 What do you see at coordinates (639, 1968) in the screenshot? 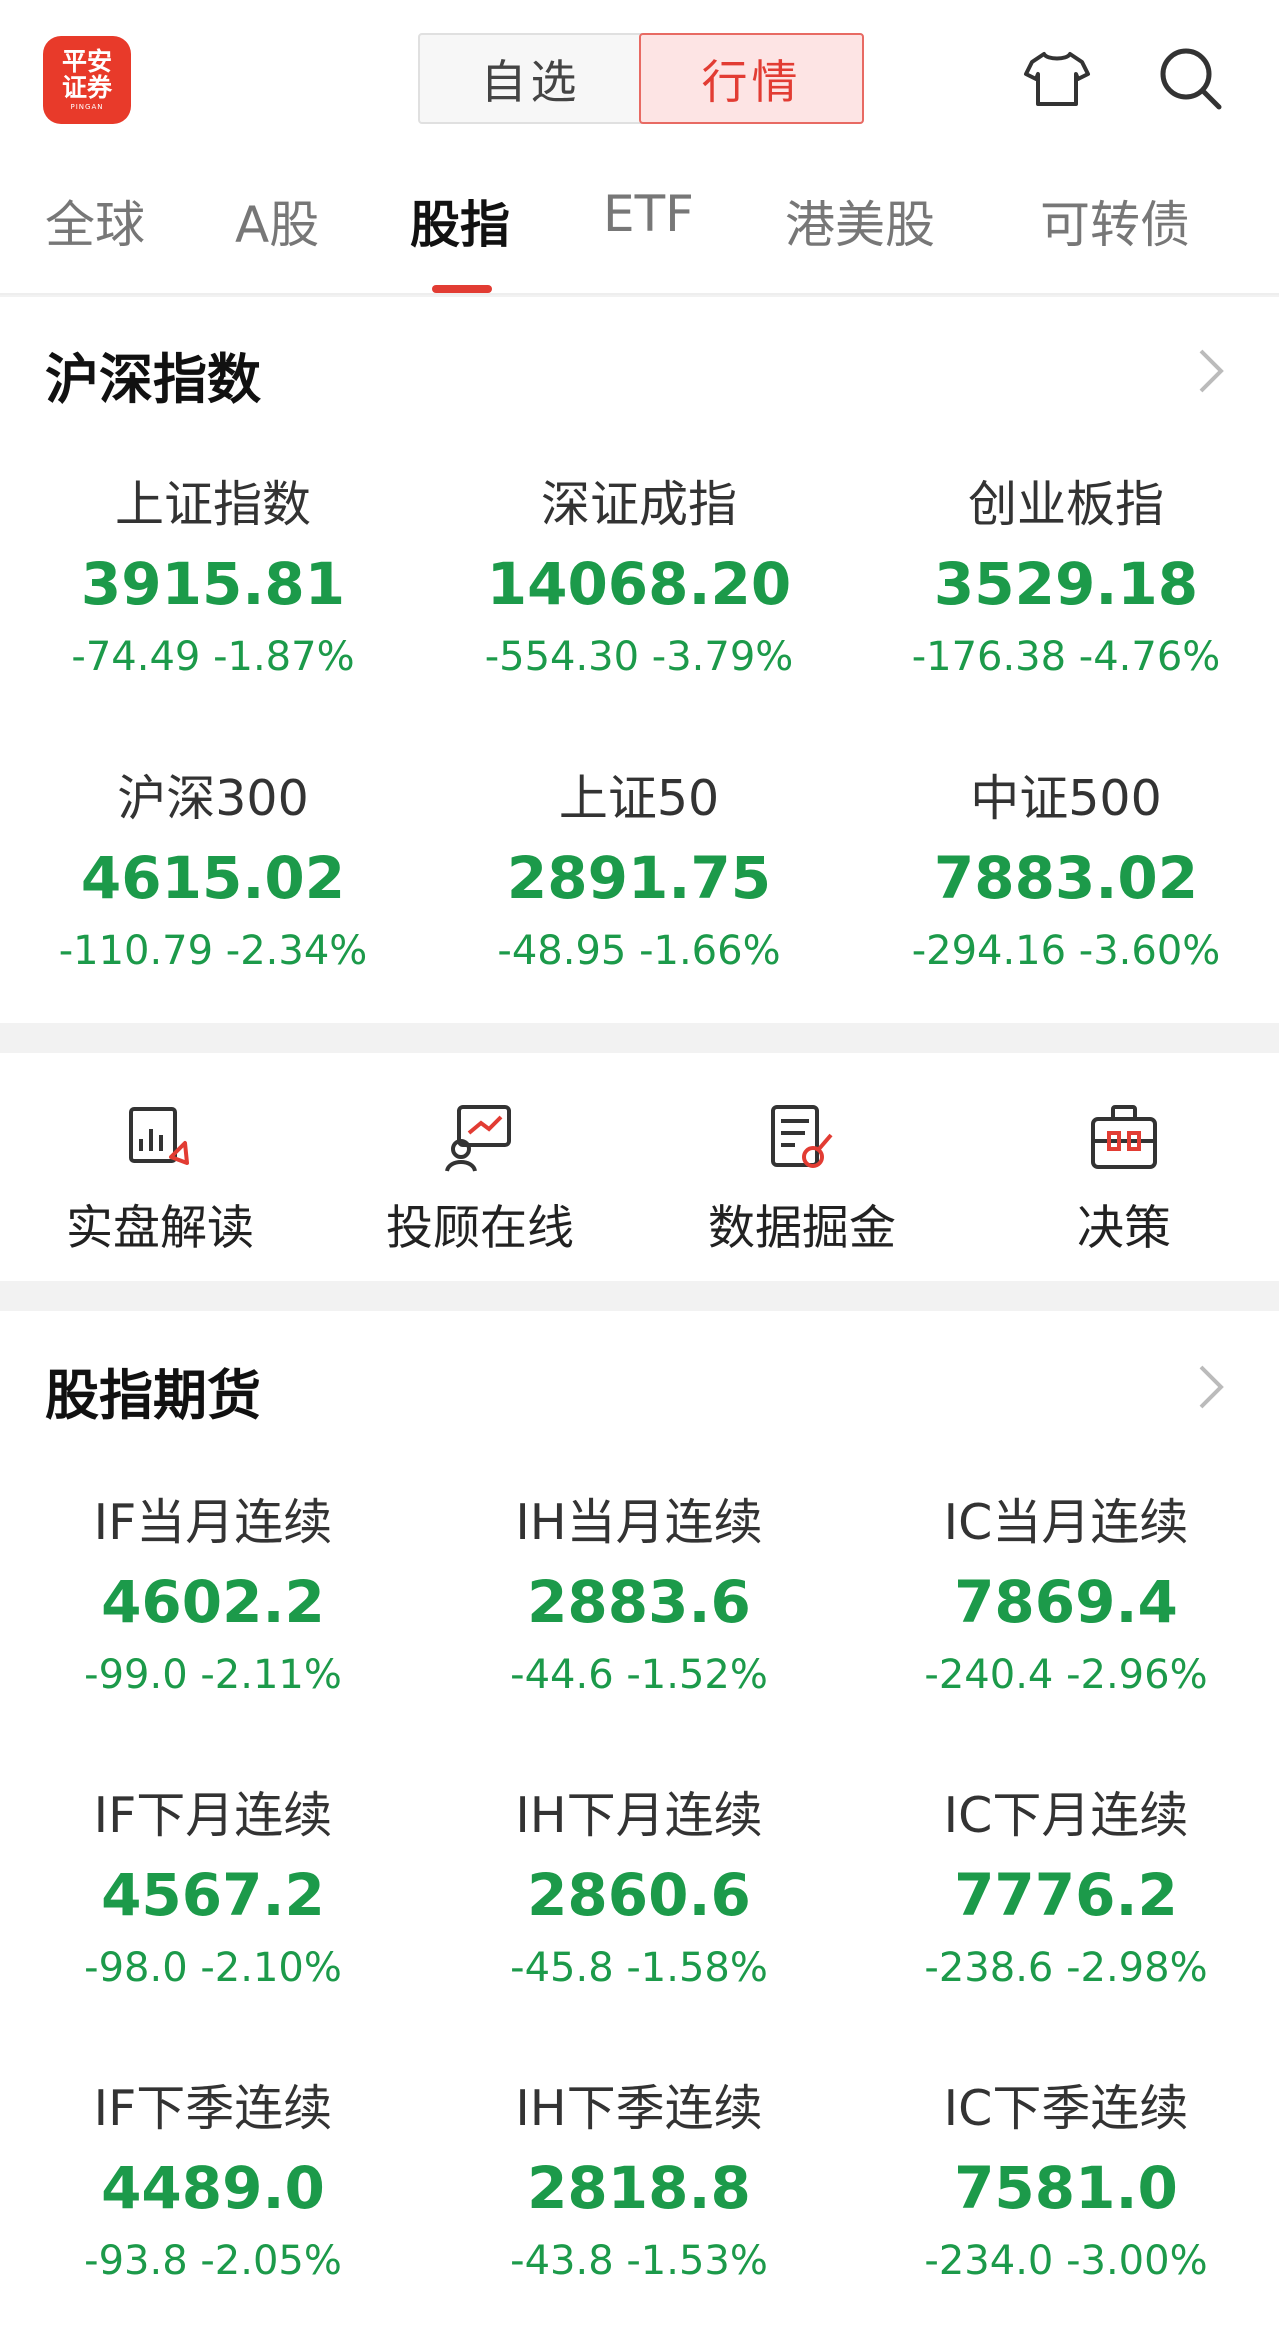
I see `future-change: -45.8 -1.58%` at bounding box center [639, 1968].